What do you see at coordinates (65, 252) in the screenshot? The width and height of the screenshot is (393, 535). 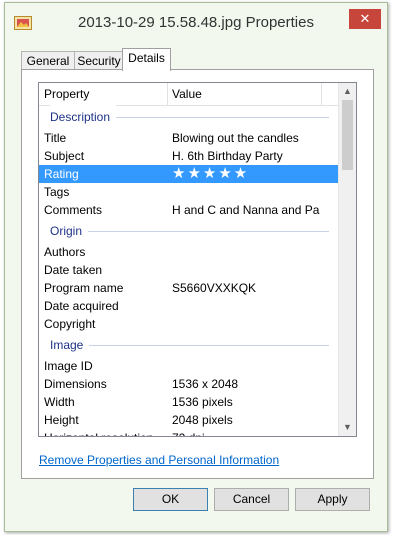 I see `property-name: Authors` at bounding box center [65, 252].